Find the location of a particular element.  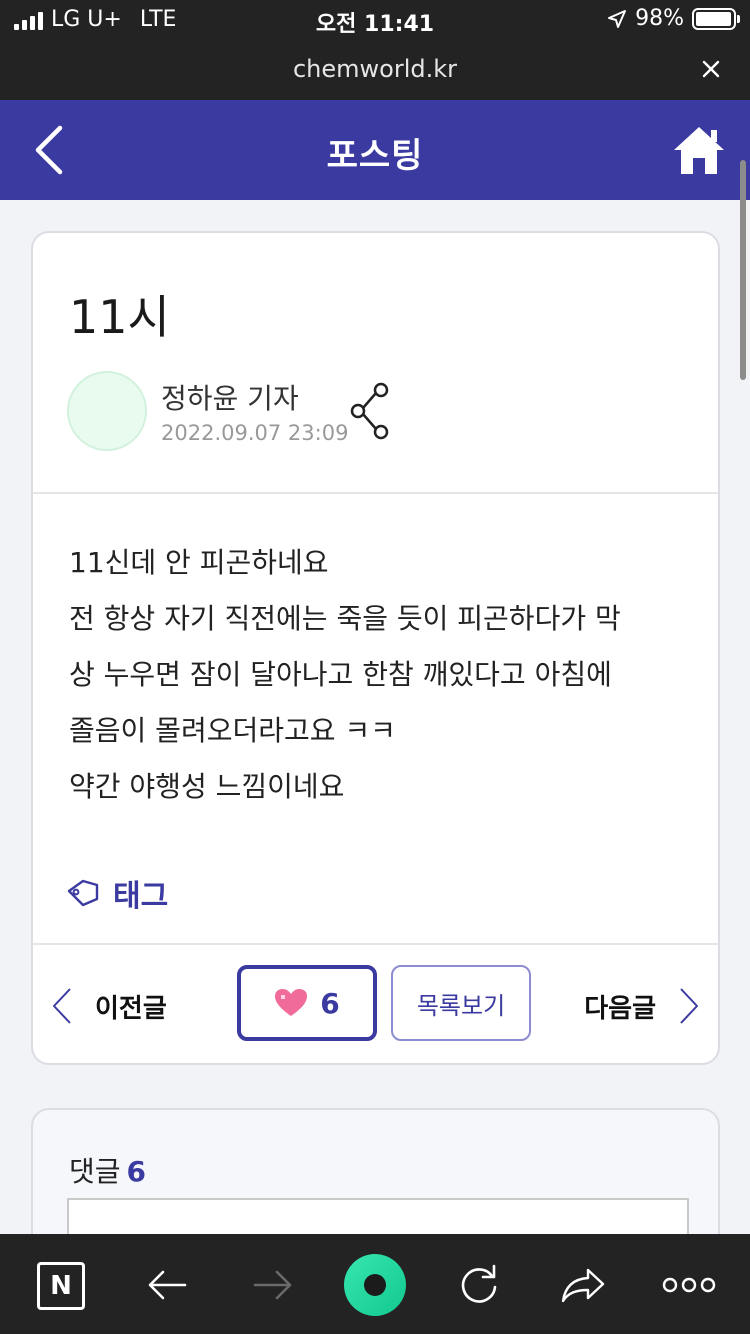

close-icon is located at coordinates (711, 69).